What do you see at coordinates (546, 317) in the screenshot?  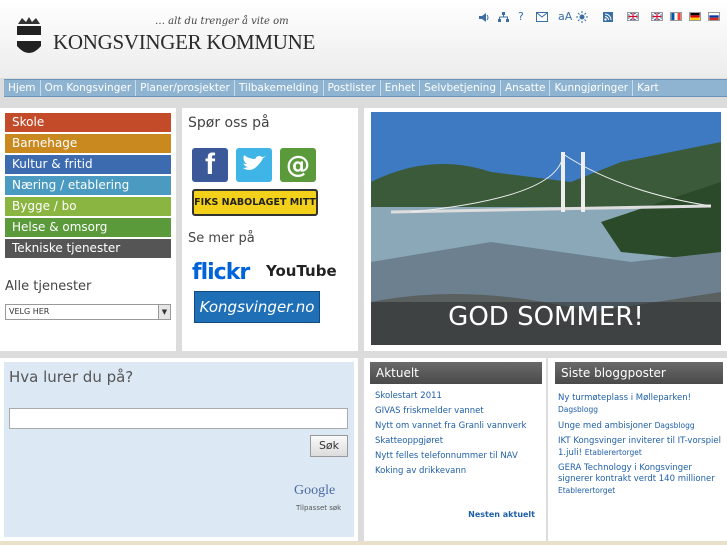 I see `hero-caption: GOD SOMMER!` at bounding box center [546, 317].